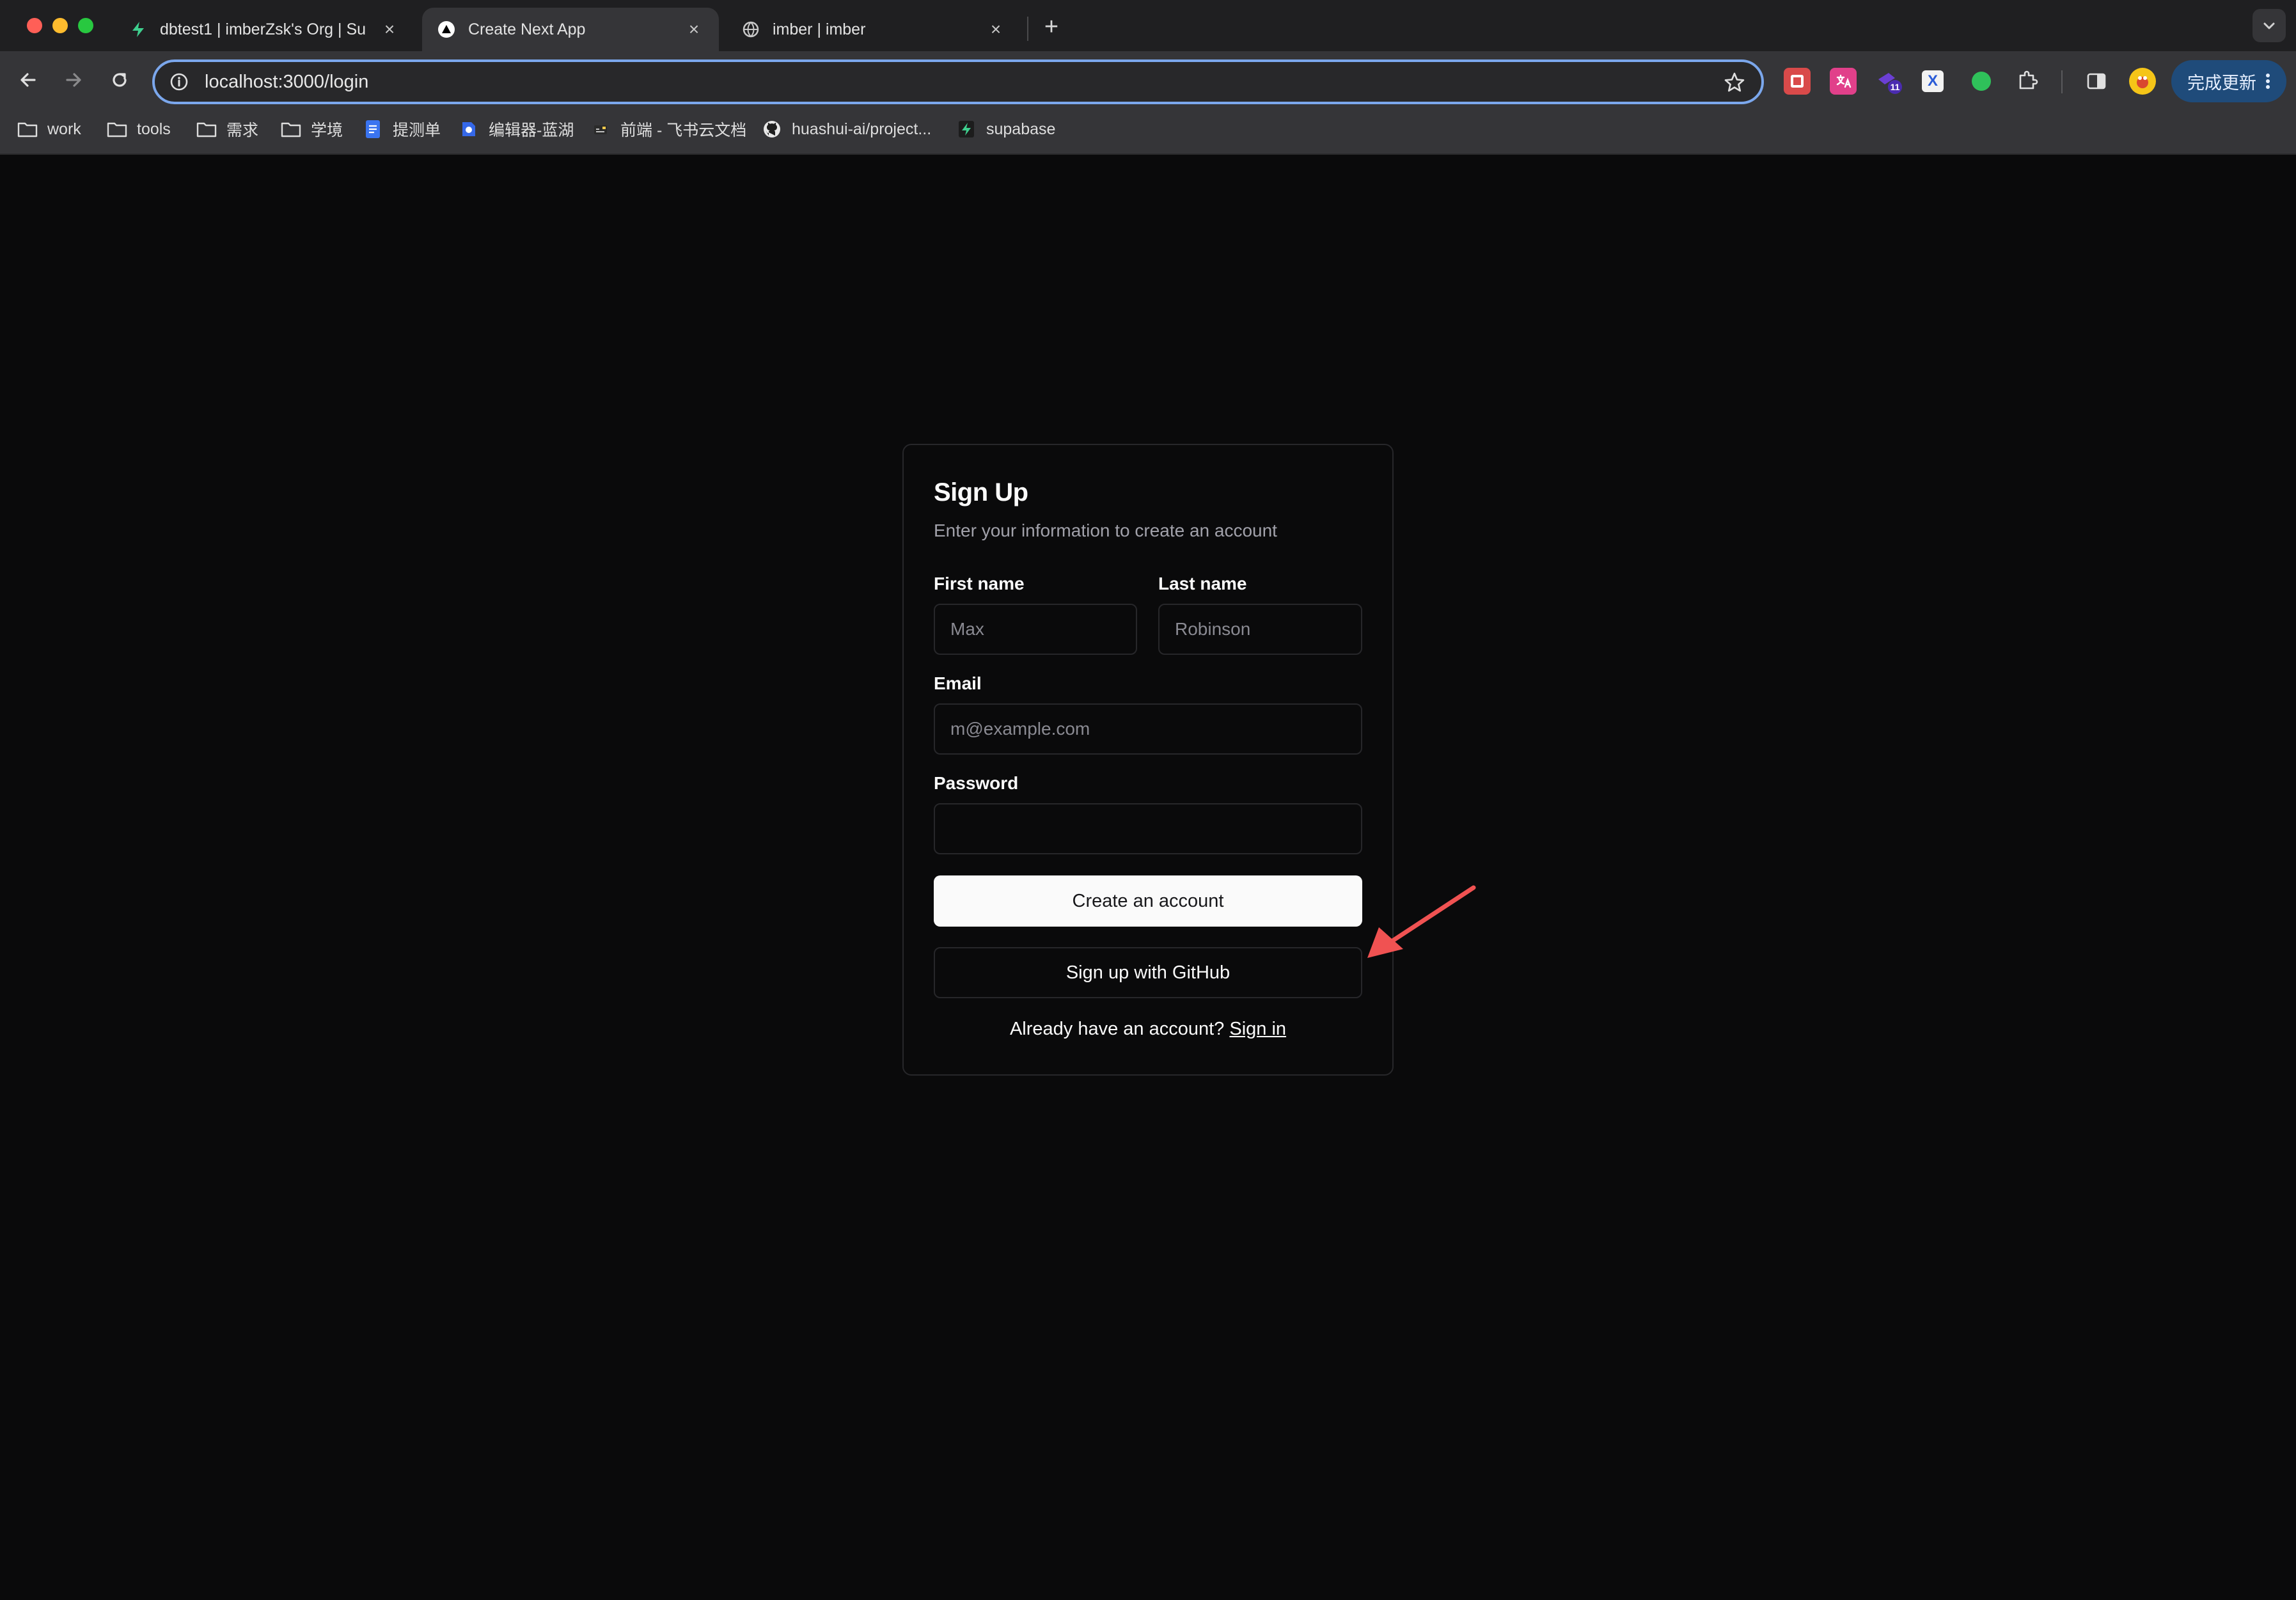 The image size is (2296, 1600). What do you see at coordinates (1257, 1029) in the screenshot?
I see `sign-in-link: Sign in` at bounding box center [1257, 1029].